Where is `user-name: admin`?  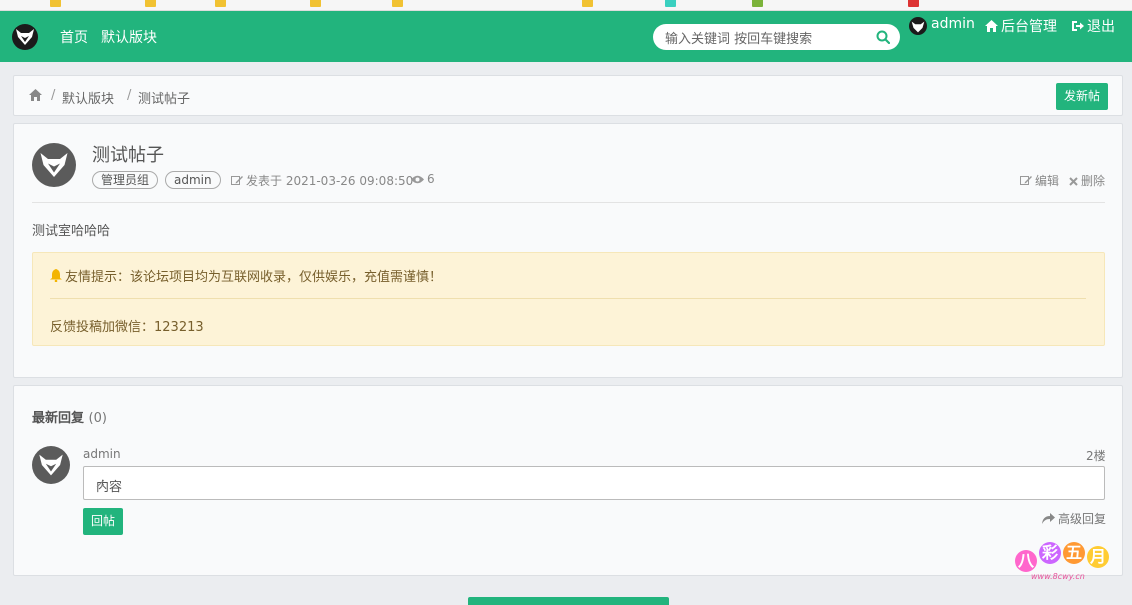
user-name: admin is located at coordinates (953, 24).